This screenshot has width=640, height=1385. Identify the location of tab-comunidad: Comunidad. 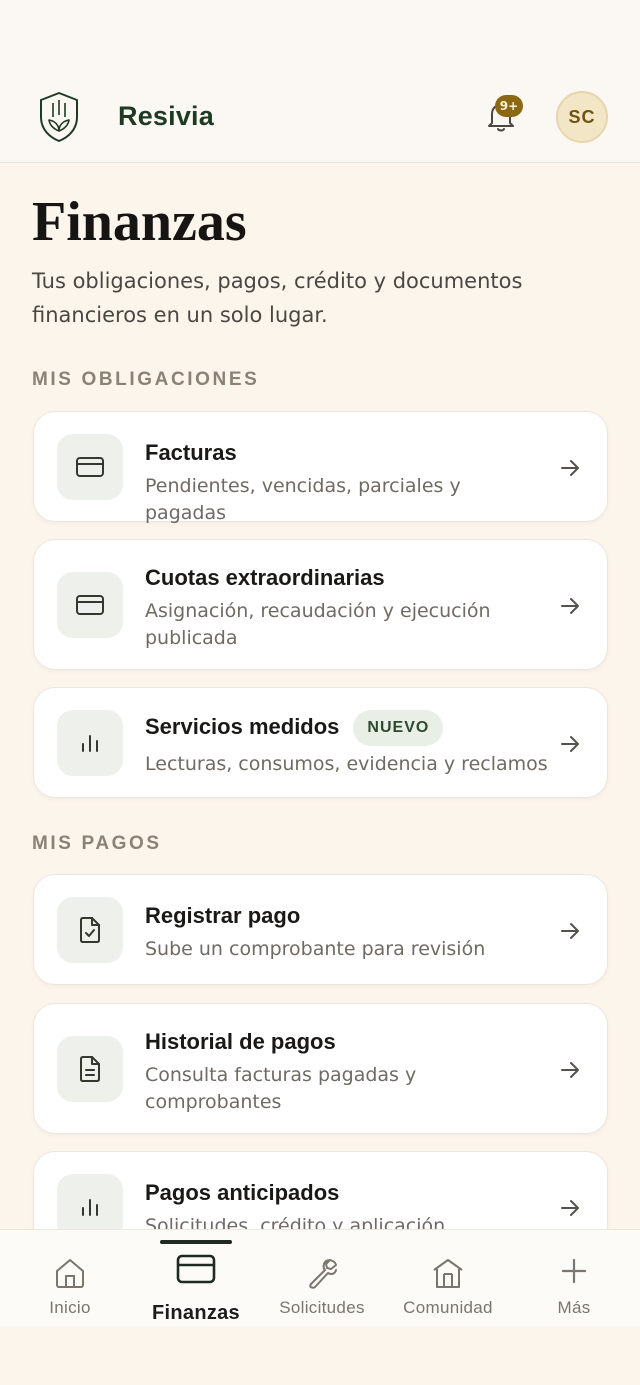
(448, 1278).